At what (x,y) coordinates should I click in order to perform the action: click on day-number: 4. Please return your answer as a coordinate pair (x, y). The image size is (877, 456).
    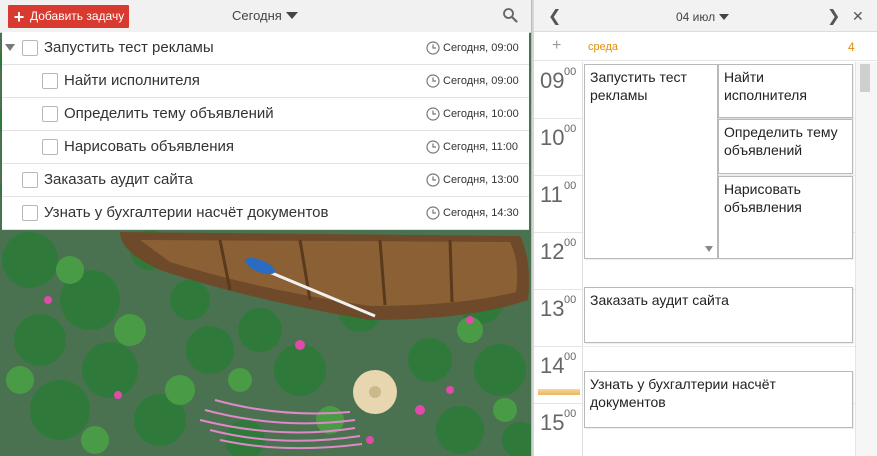
    Looking at the image, I should click on (851, 47).